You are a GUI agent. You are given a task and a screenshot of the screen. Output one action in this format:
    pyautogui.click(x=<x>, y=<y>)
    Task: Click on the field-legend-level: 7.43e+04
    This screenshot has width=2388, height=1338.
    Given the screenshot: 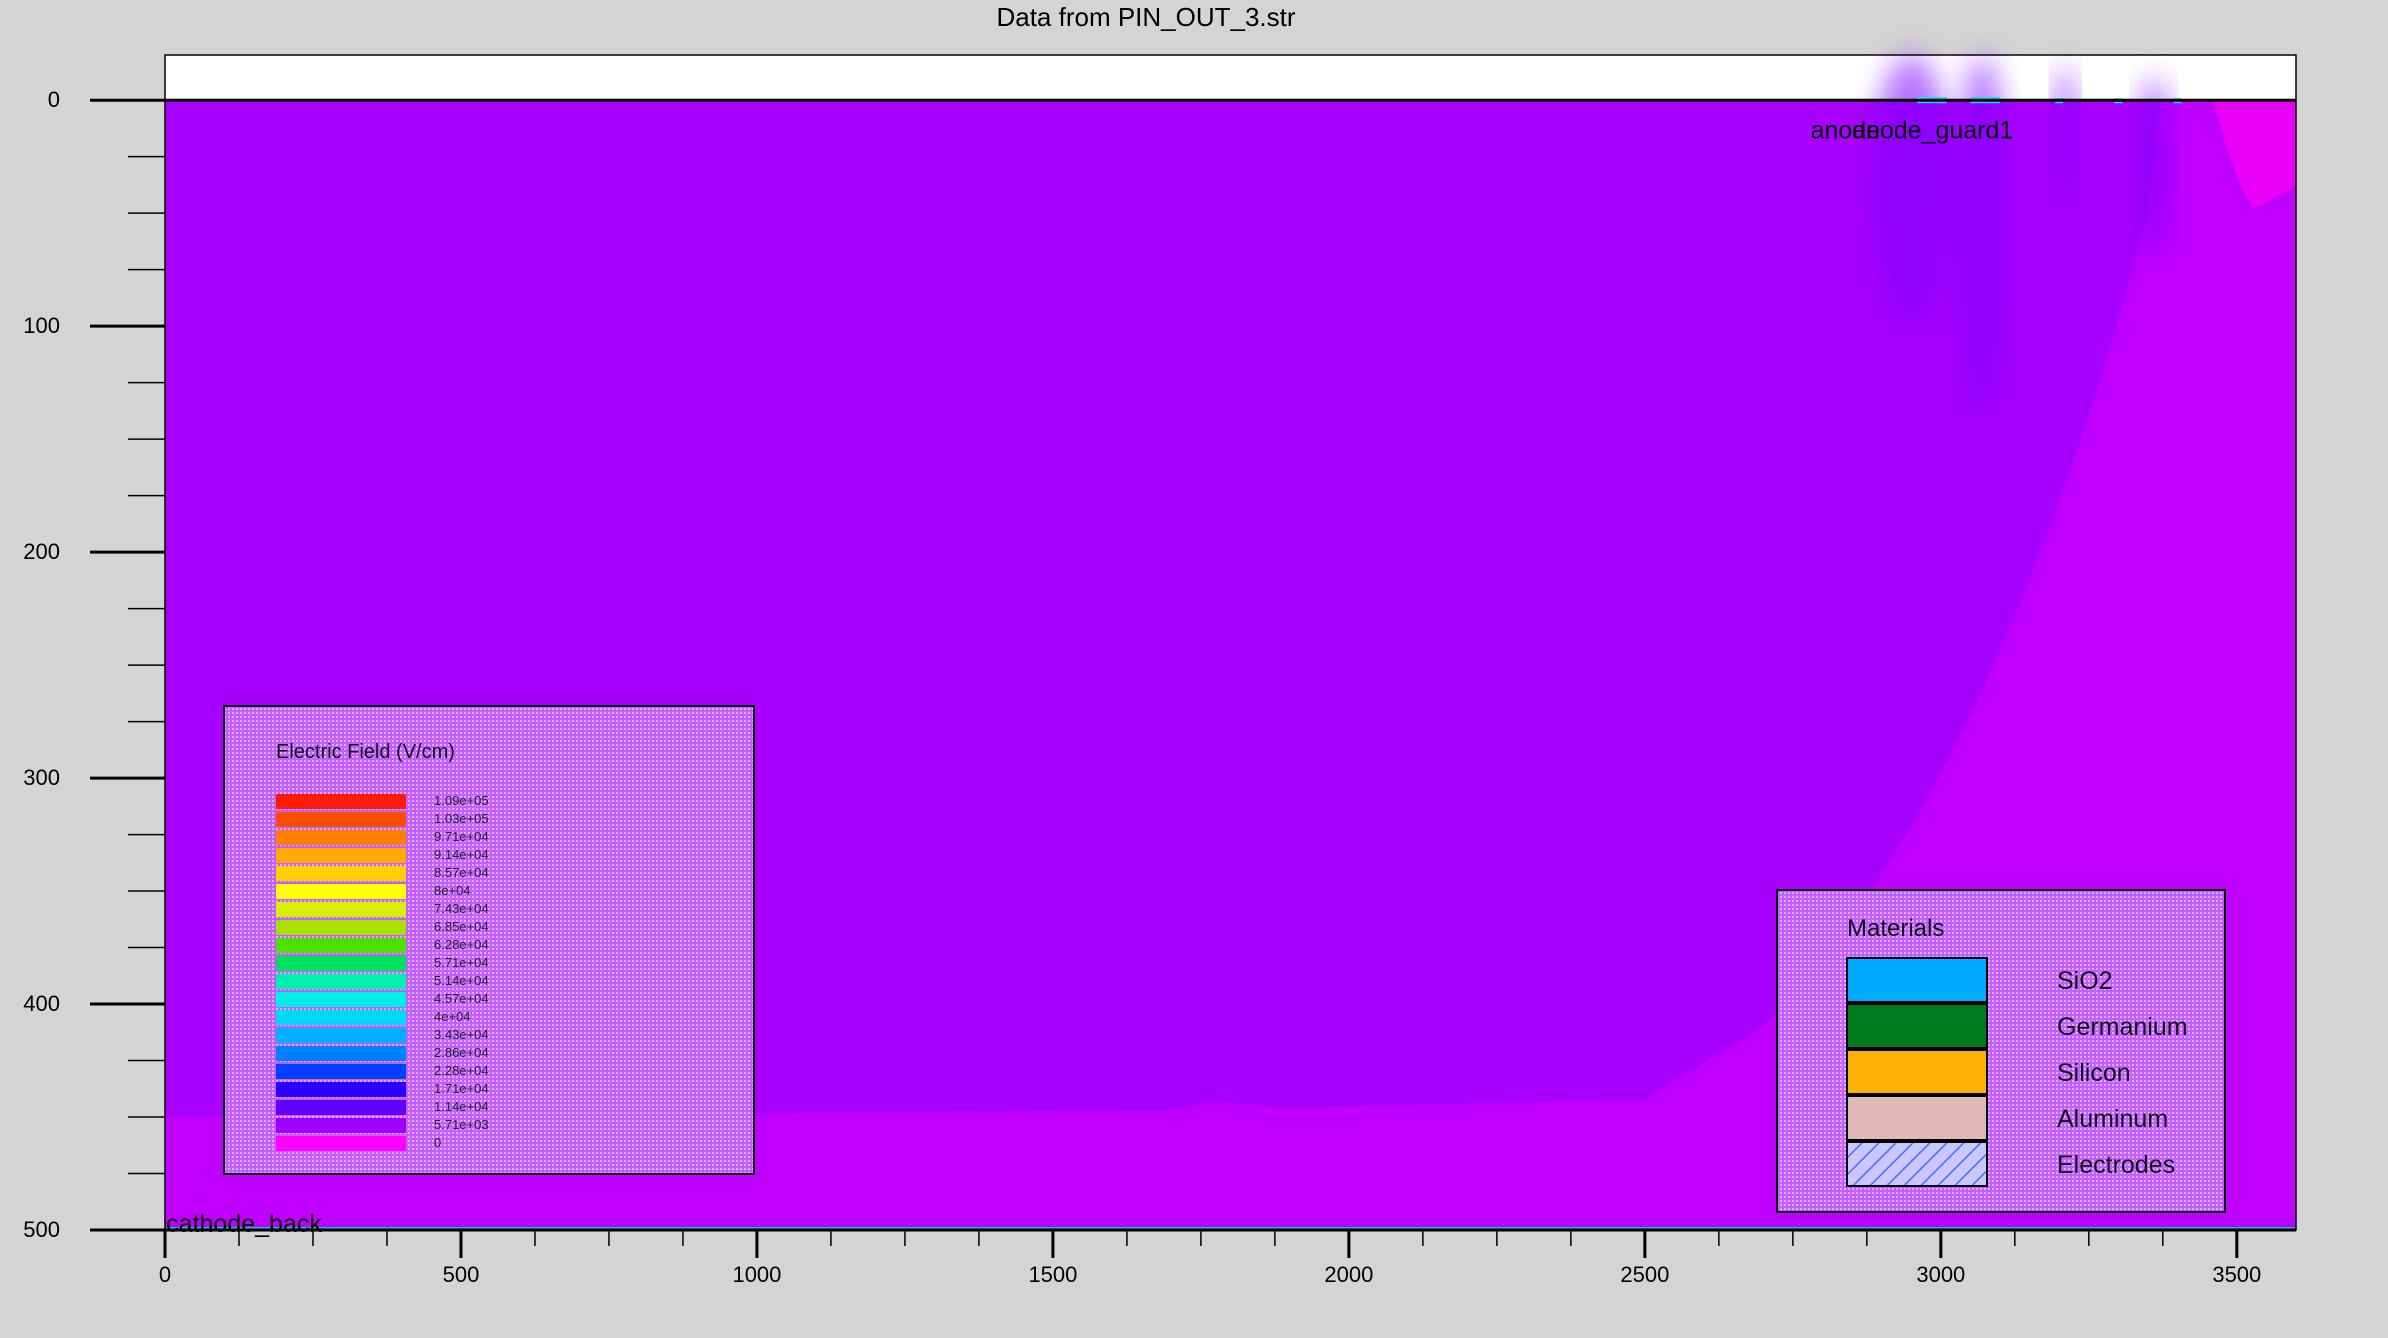 What is the action you would take?
    pyautogui.click(x=461, y=908)
    